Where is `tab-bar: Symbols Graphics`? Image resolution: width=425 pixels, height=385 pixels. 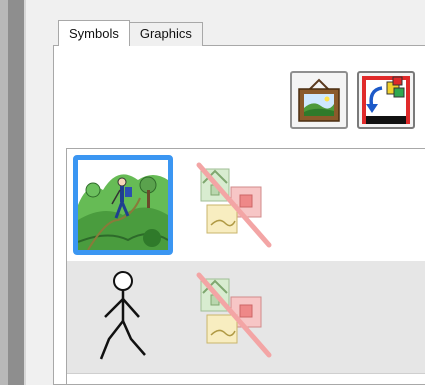
tab-bar: Symbols Graphics is located at coordinates (130, 33).